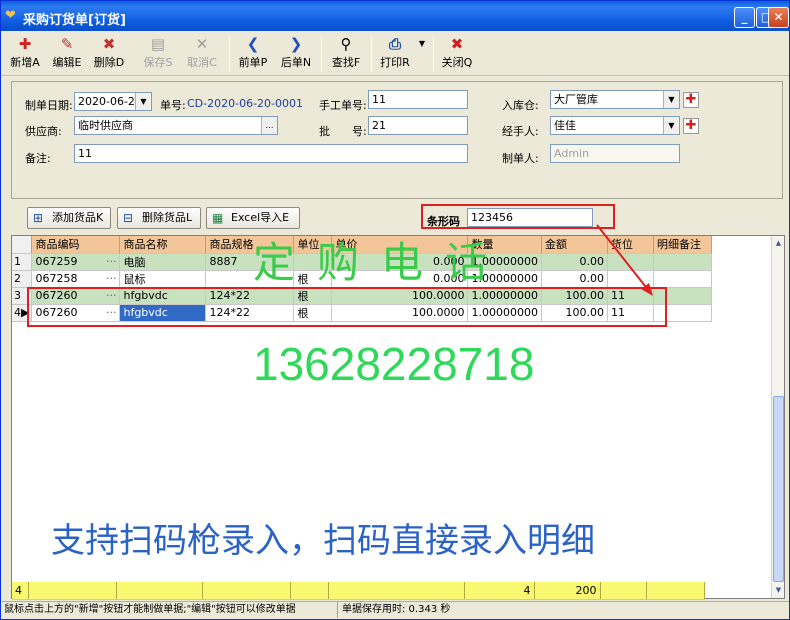 This screenshot has height=620, width=790. I want to click on creator-field: Admin, so click(615, 153).